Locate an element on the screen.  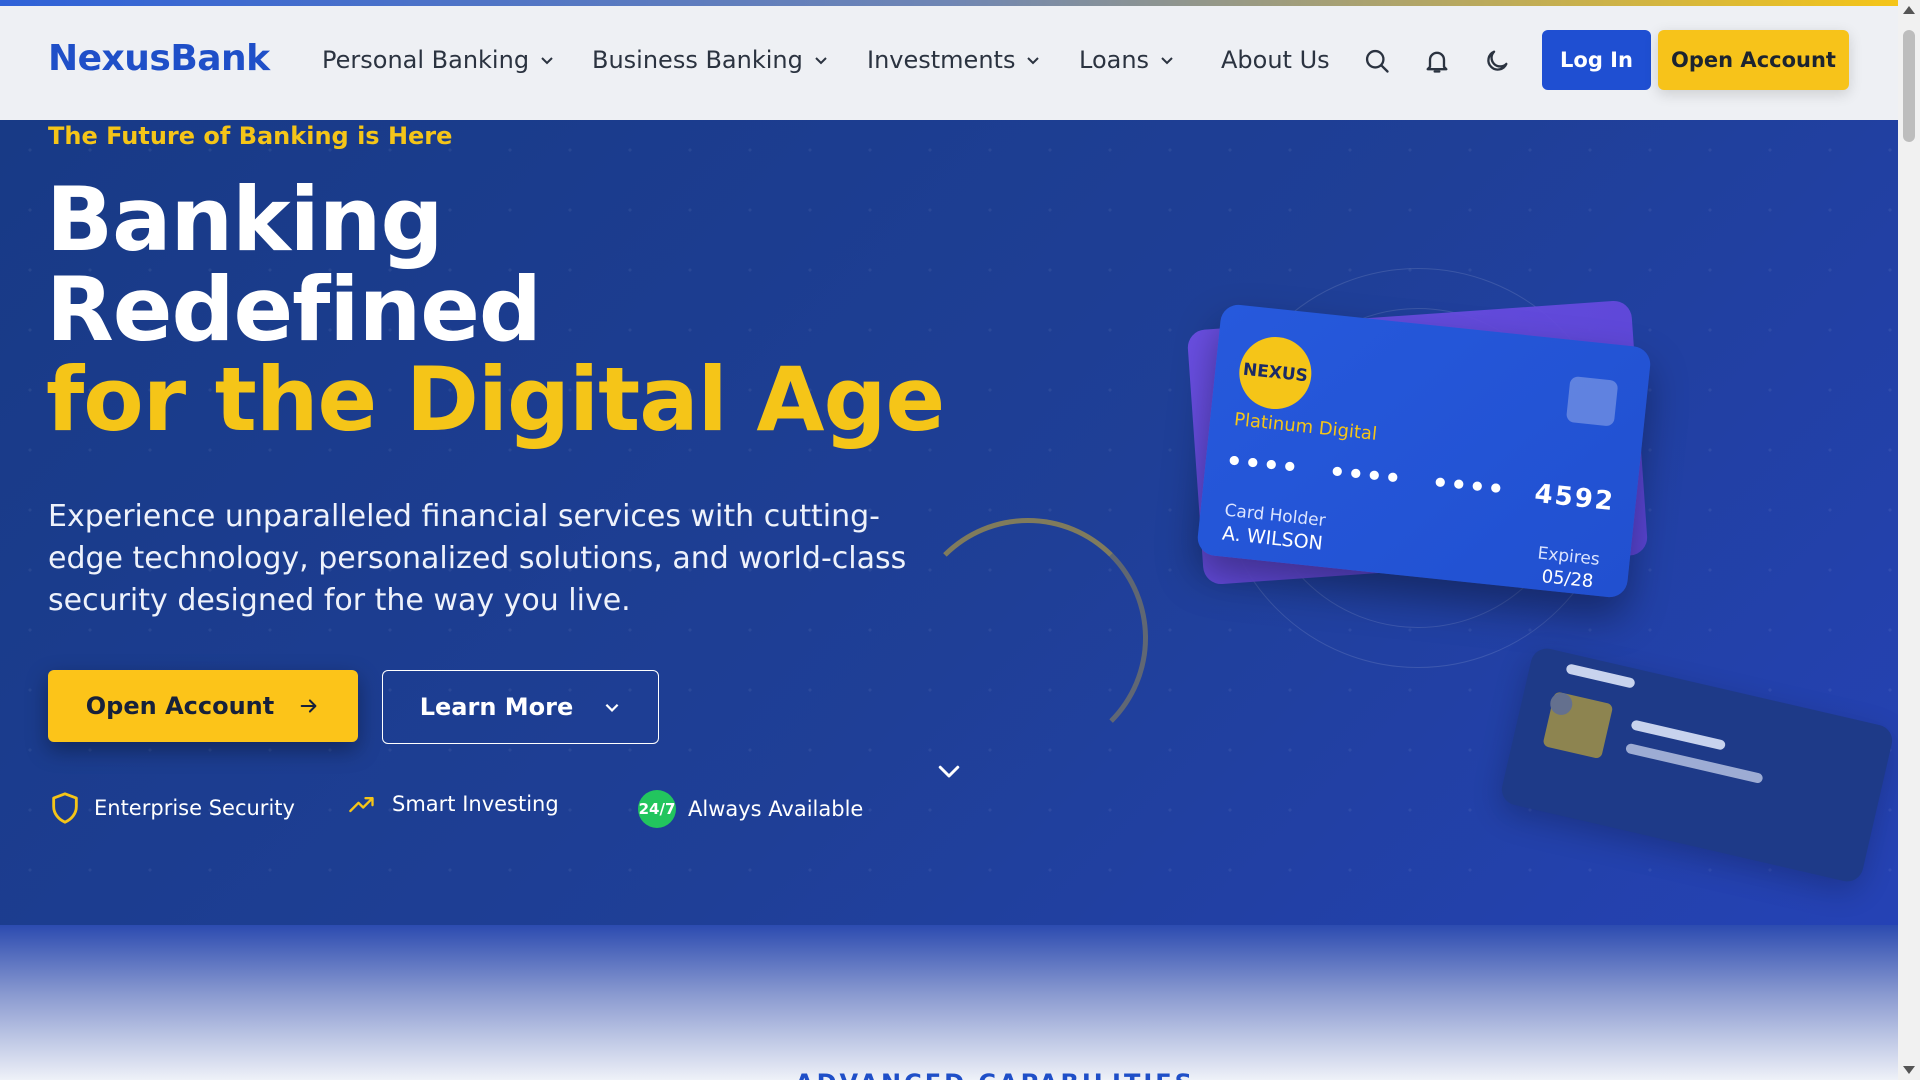
scroll-down-icon is located at coordinates (949, 771).